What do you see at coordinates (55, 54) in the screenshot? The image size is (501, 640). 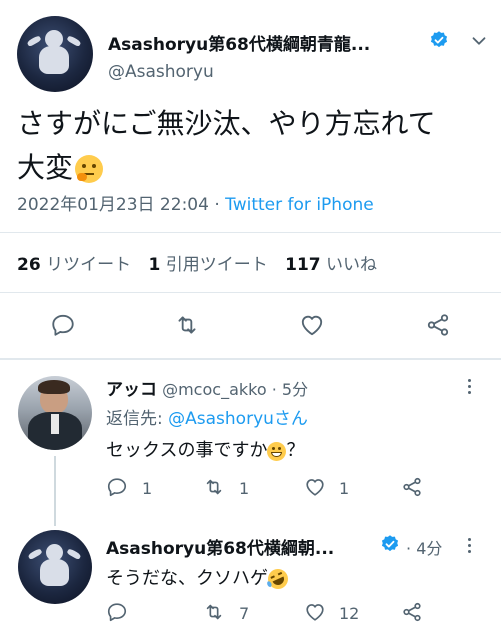 I see `author-avatar` at bounding box center [55, 54].